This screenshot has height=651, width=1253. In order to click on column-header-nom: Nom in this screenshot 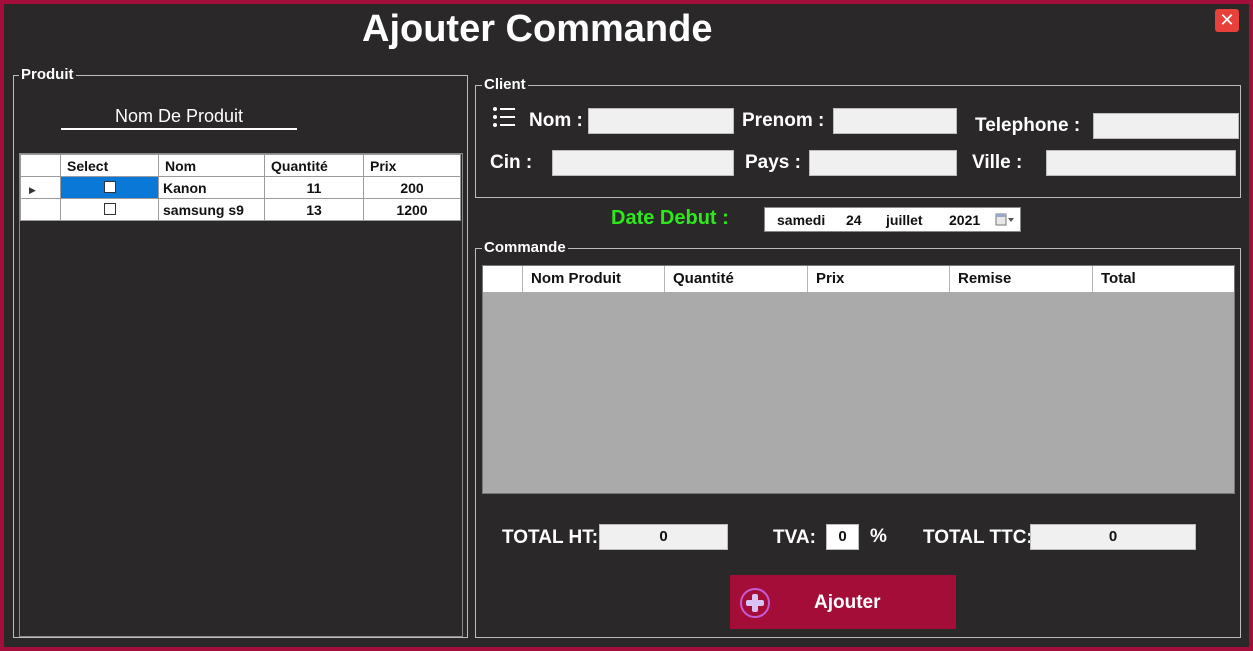, I will do `click(211, 165)`.